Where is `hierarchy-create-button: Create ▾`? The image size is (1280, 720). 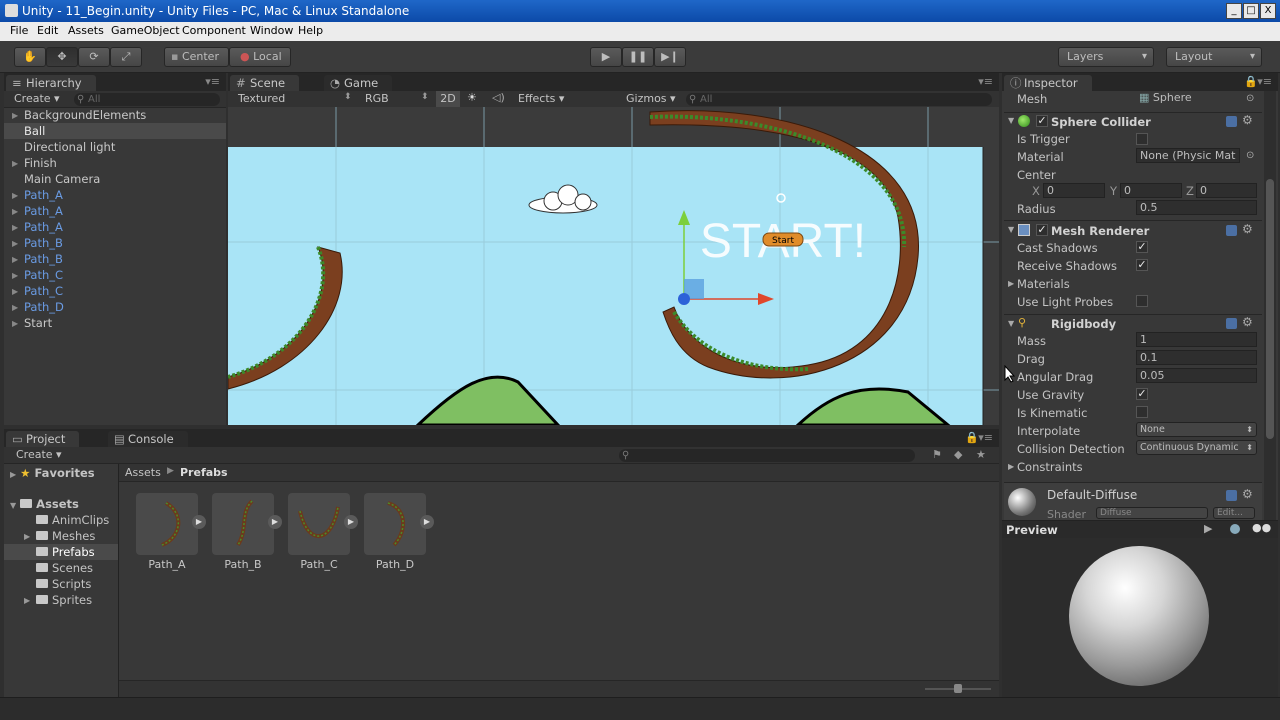
hierarchy-create-button: Create ▾ is located at coordinates (37, 98).